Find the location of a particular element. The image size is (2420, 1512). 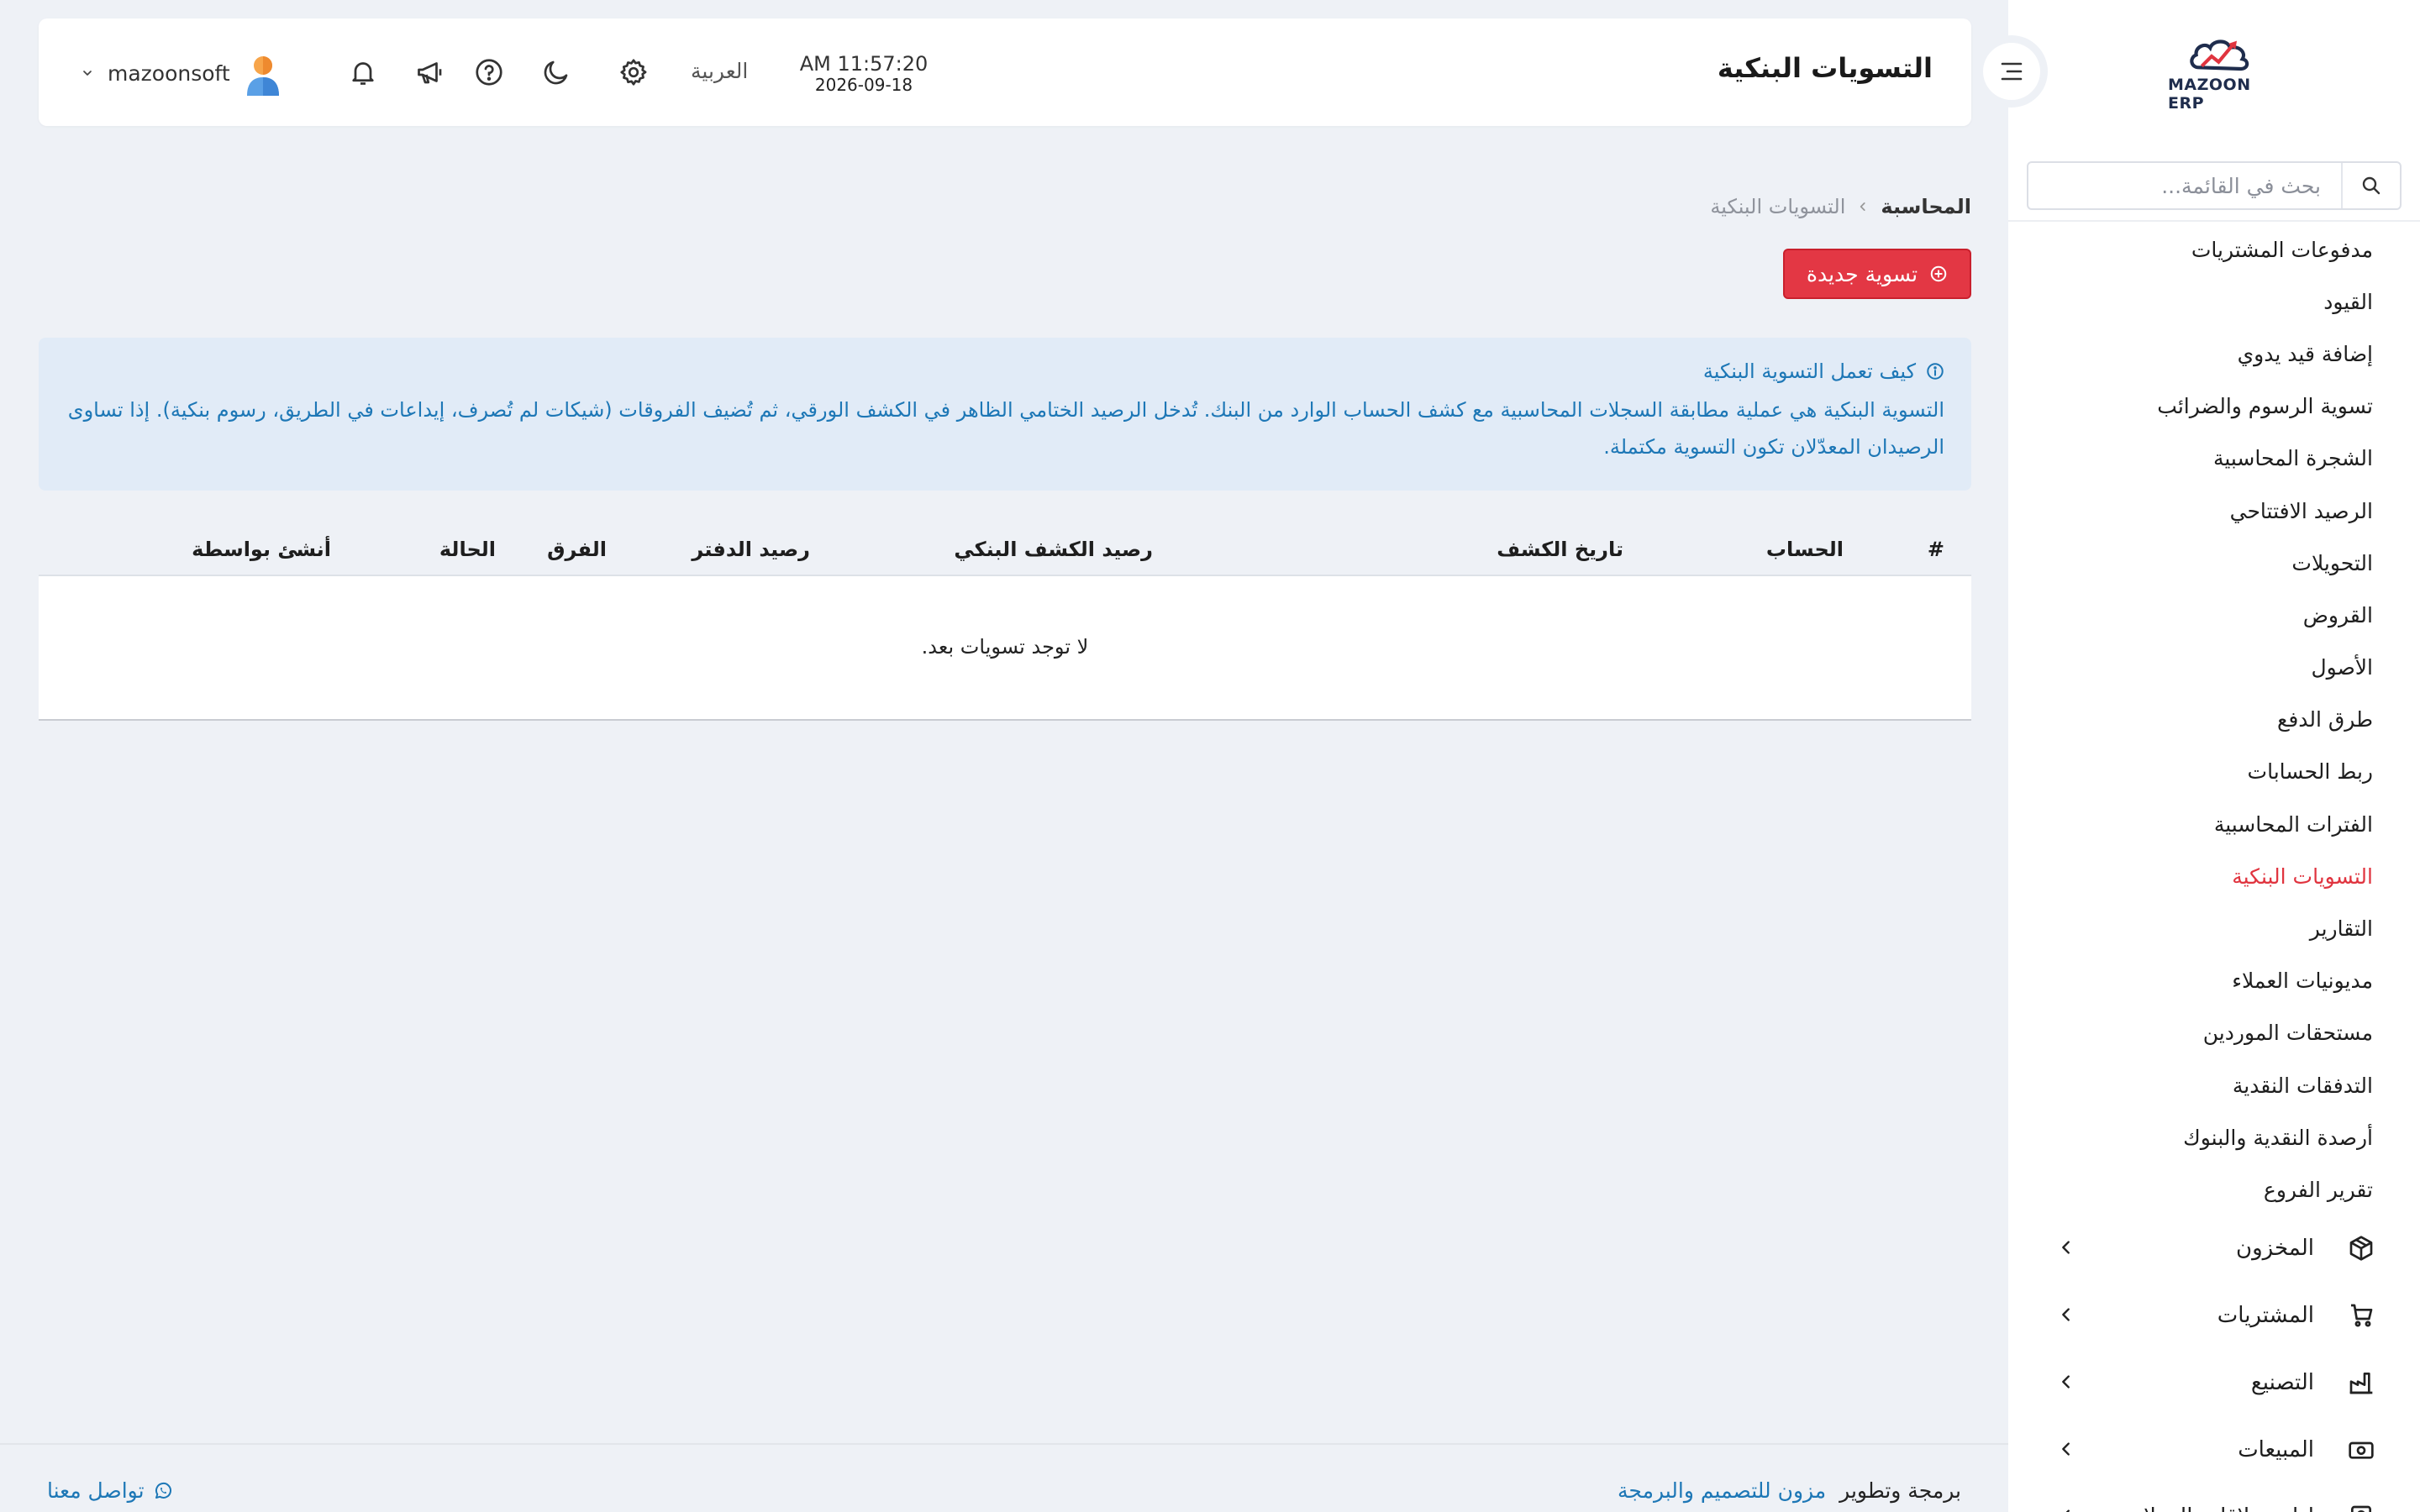

sidebar-toggle-button is located at coordinates (2011, 71).